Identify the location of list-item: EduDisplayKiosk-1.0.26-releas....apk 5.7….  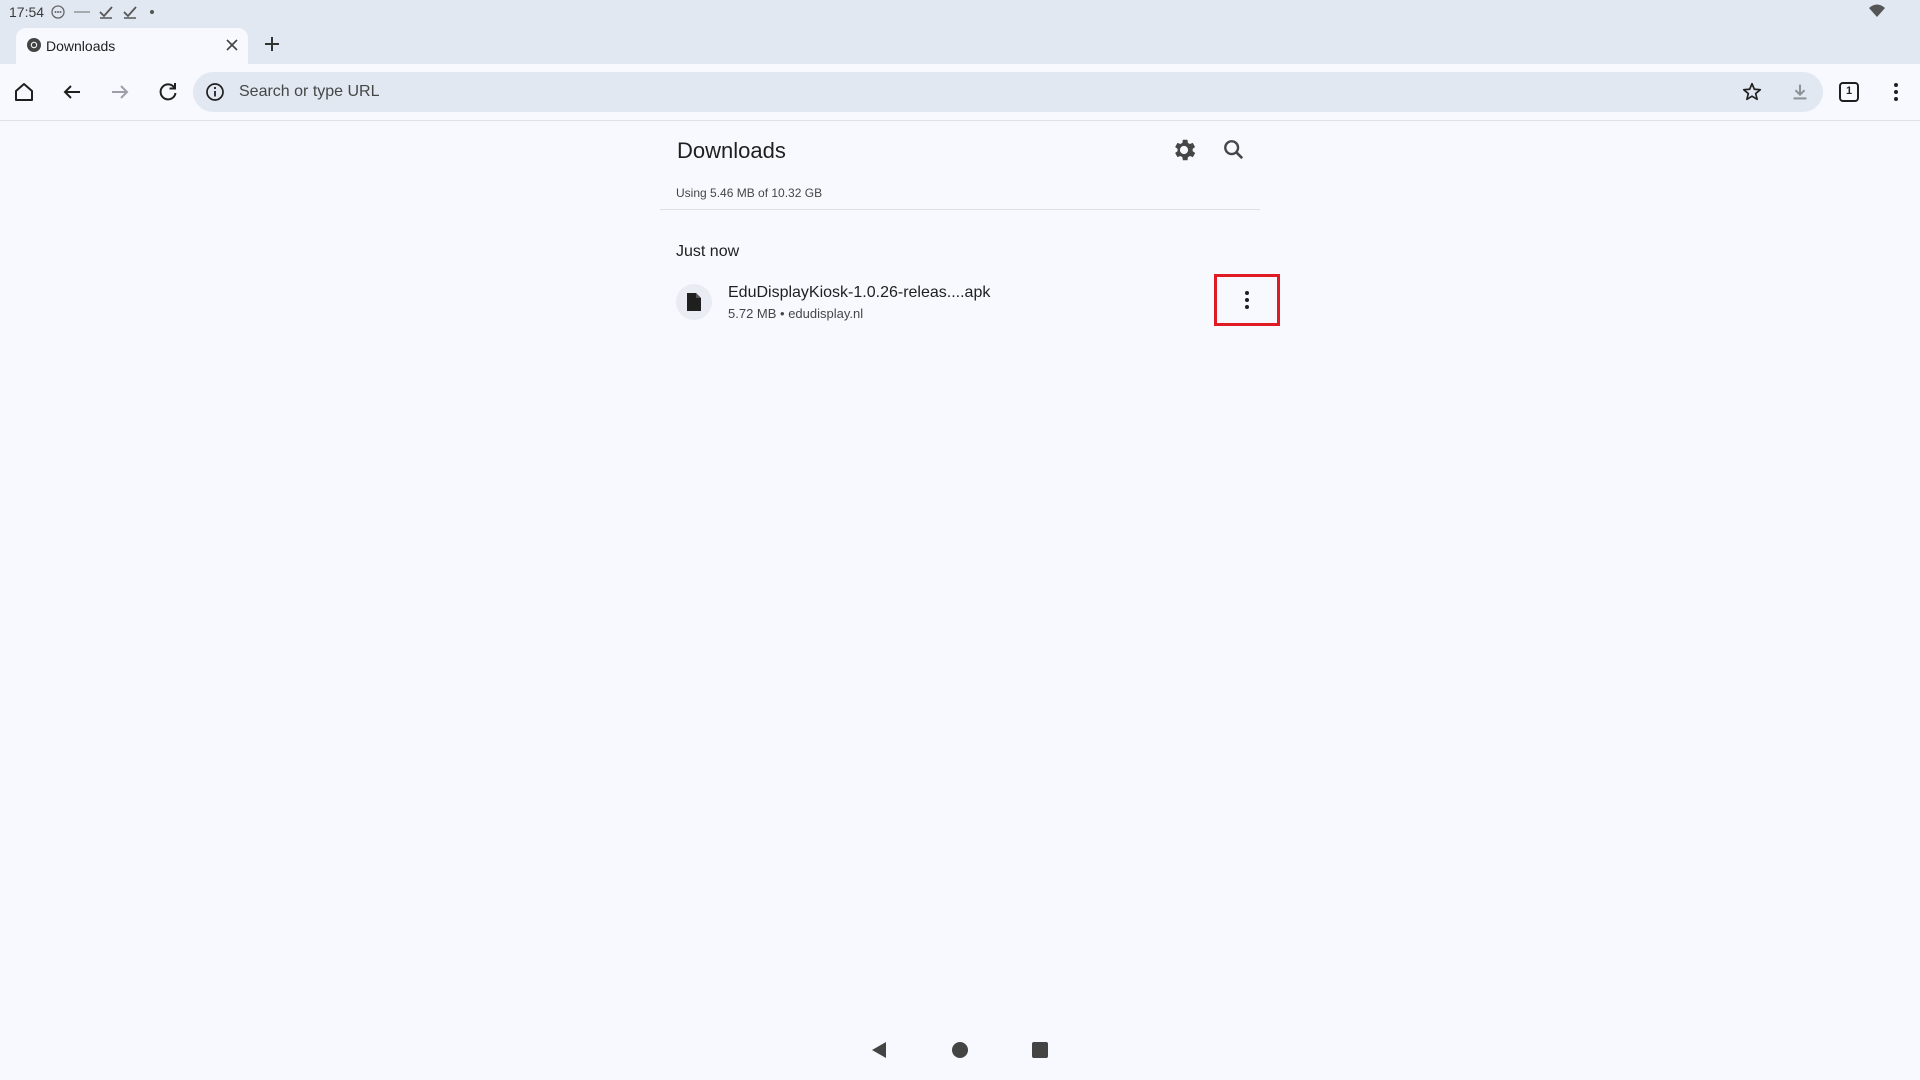
(978, 307).